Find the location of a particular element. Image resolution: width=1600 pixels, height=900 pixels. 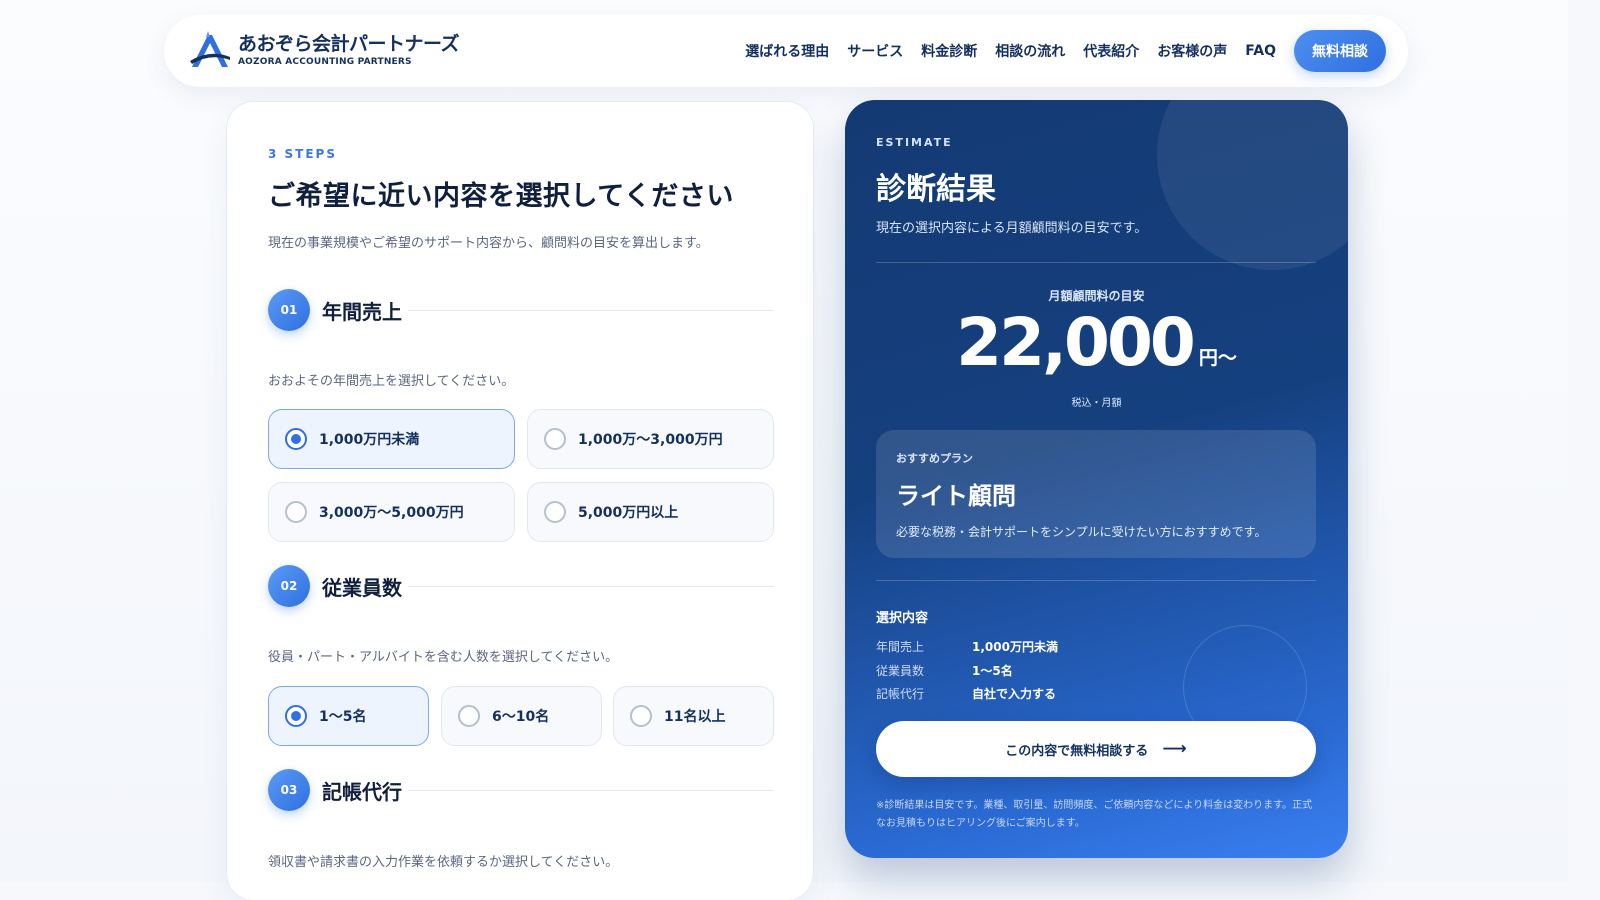

option-label: 3,000万〜5,000万円 is located at coordinates (391, 513).